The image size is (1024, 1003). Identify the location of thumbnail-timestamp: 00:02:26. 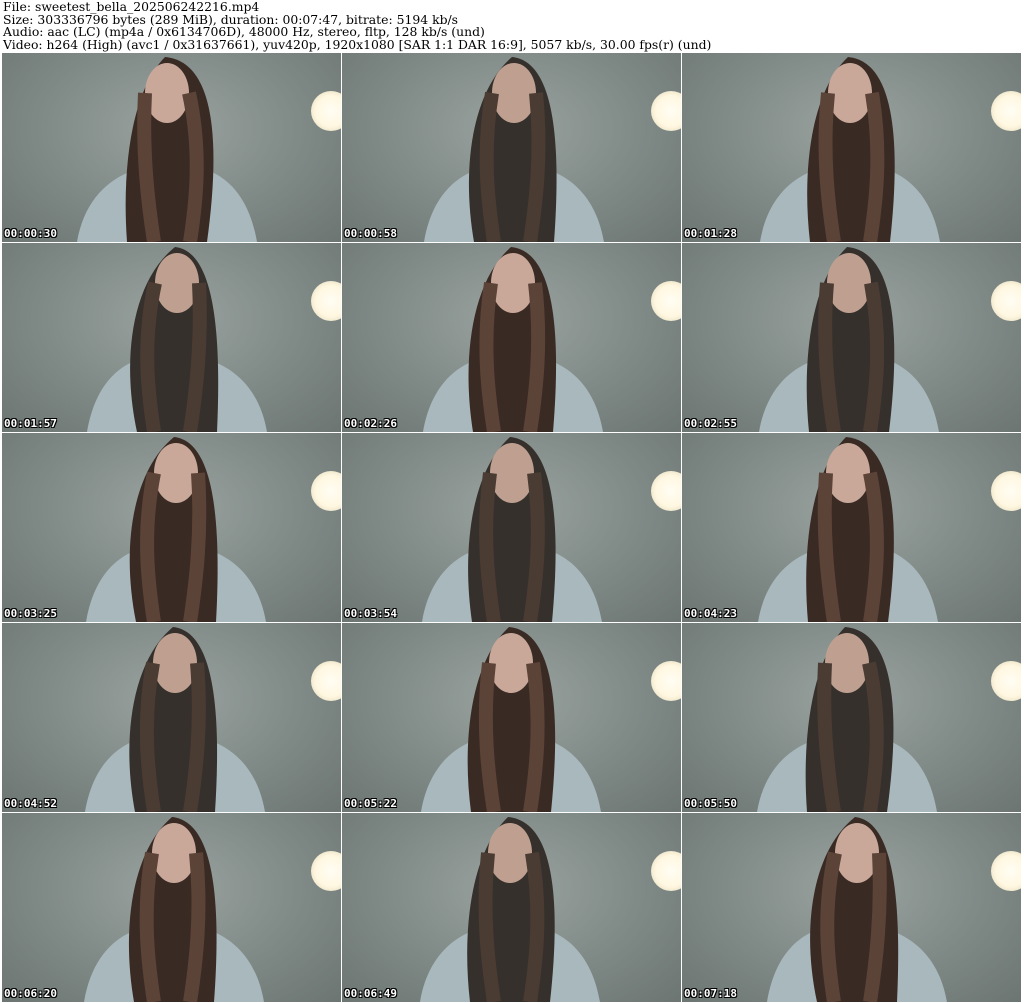
(370, 423).